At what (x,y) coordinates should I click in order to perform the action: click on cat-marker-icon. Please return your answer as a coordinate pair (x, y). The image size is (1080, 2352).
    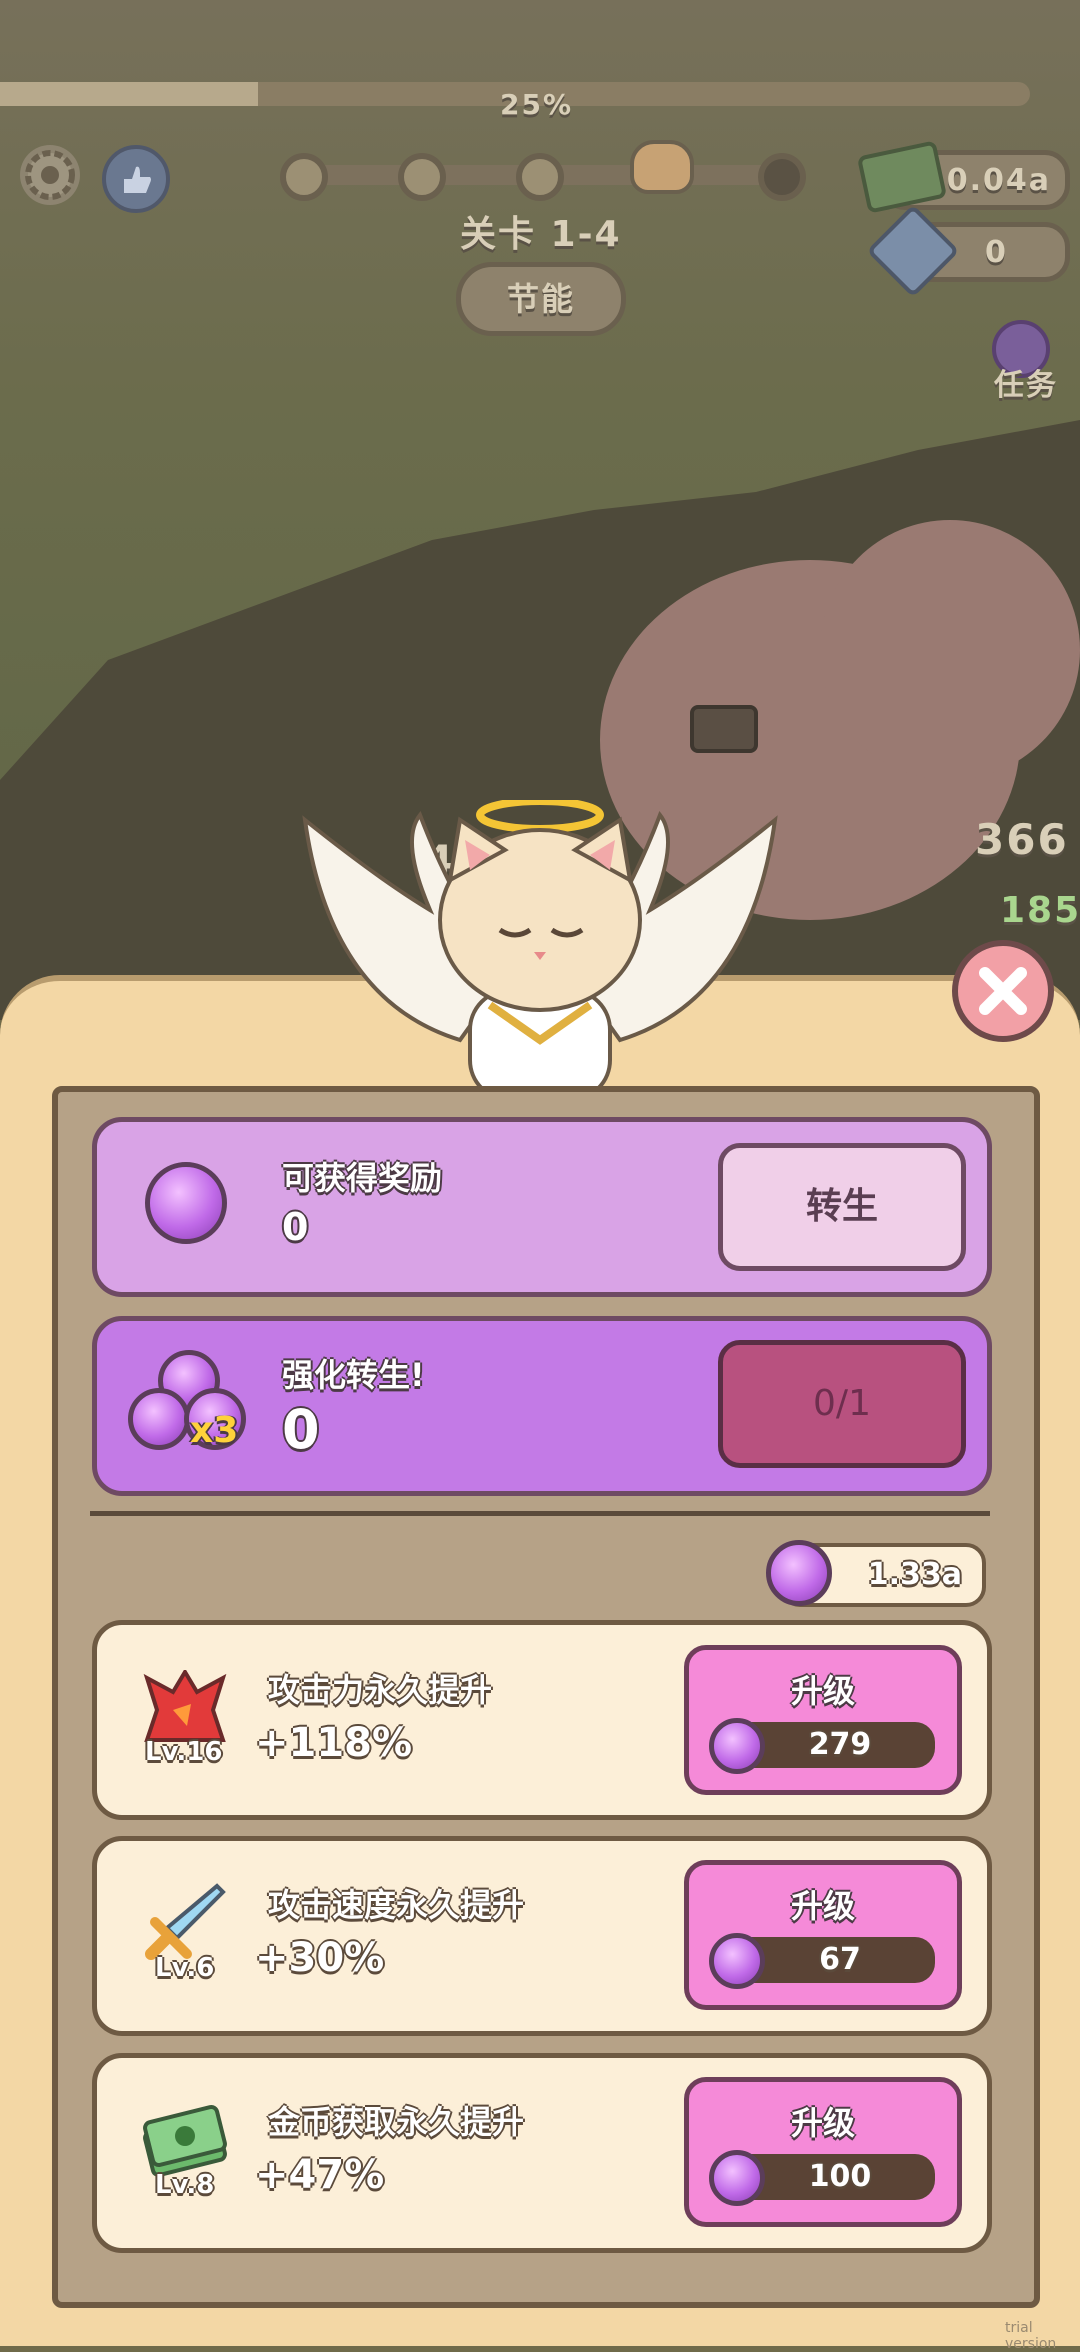
    Looking at the image, I should click on (662, 167).